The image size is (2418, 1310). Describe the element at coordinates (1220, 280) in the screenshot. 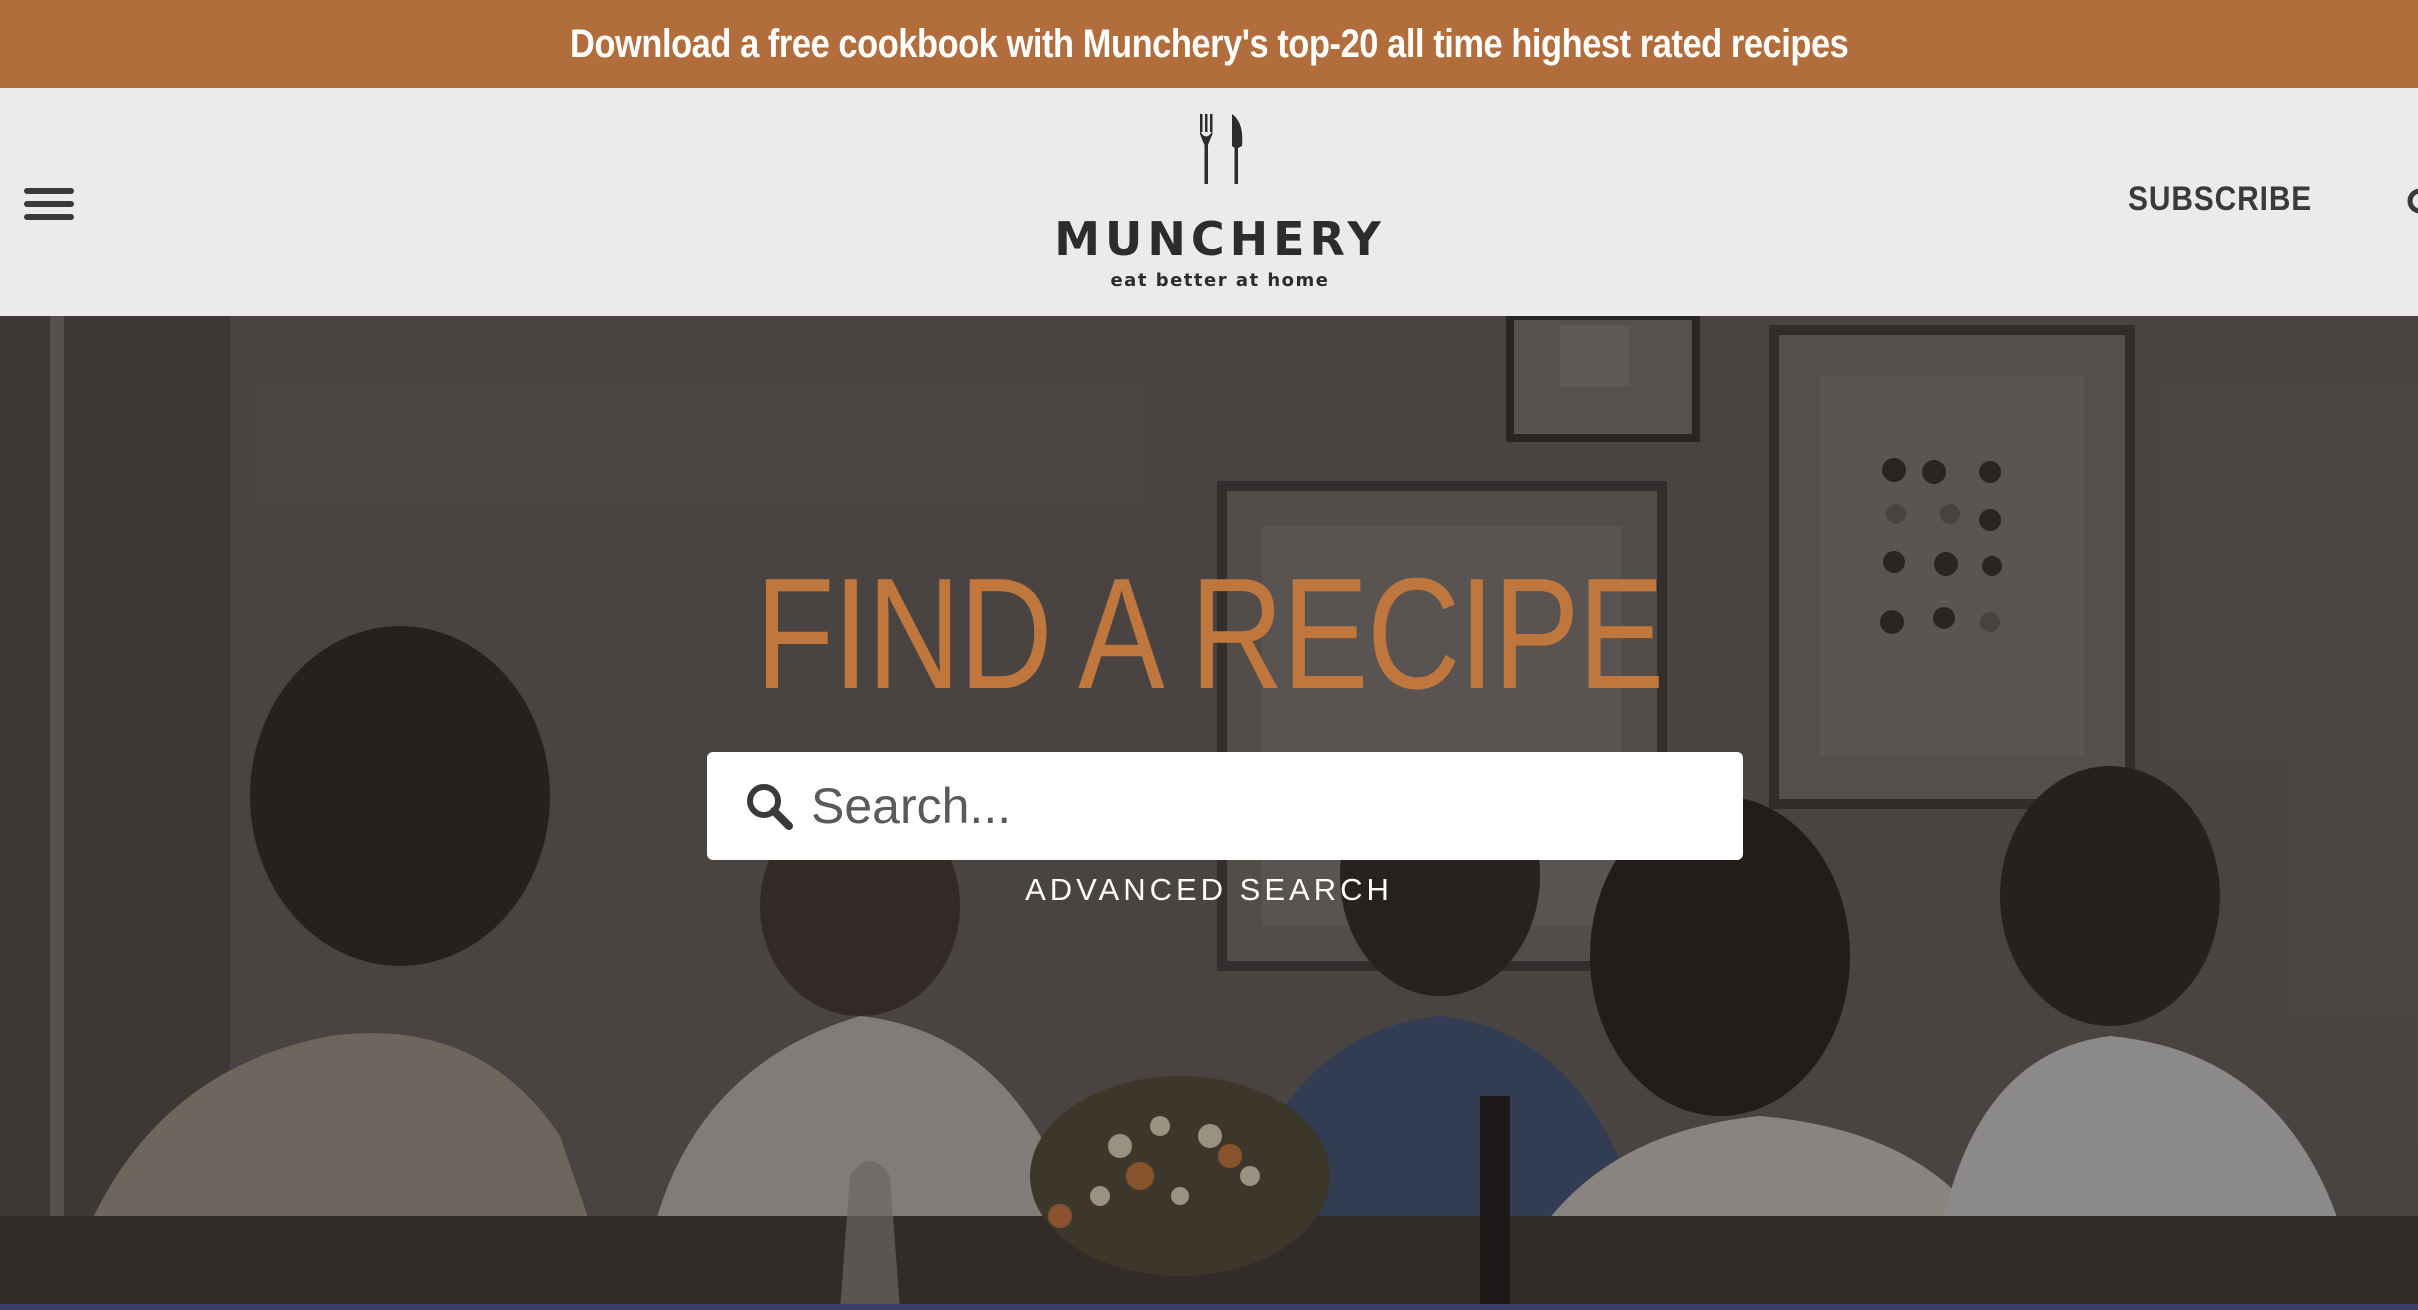

I see `logo-tagline: eat better at home` at that location.